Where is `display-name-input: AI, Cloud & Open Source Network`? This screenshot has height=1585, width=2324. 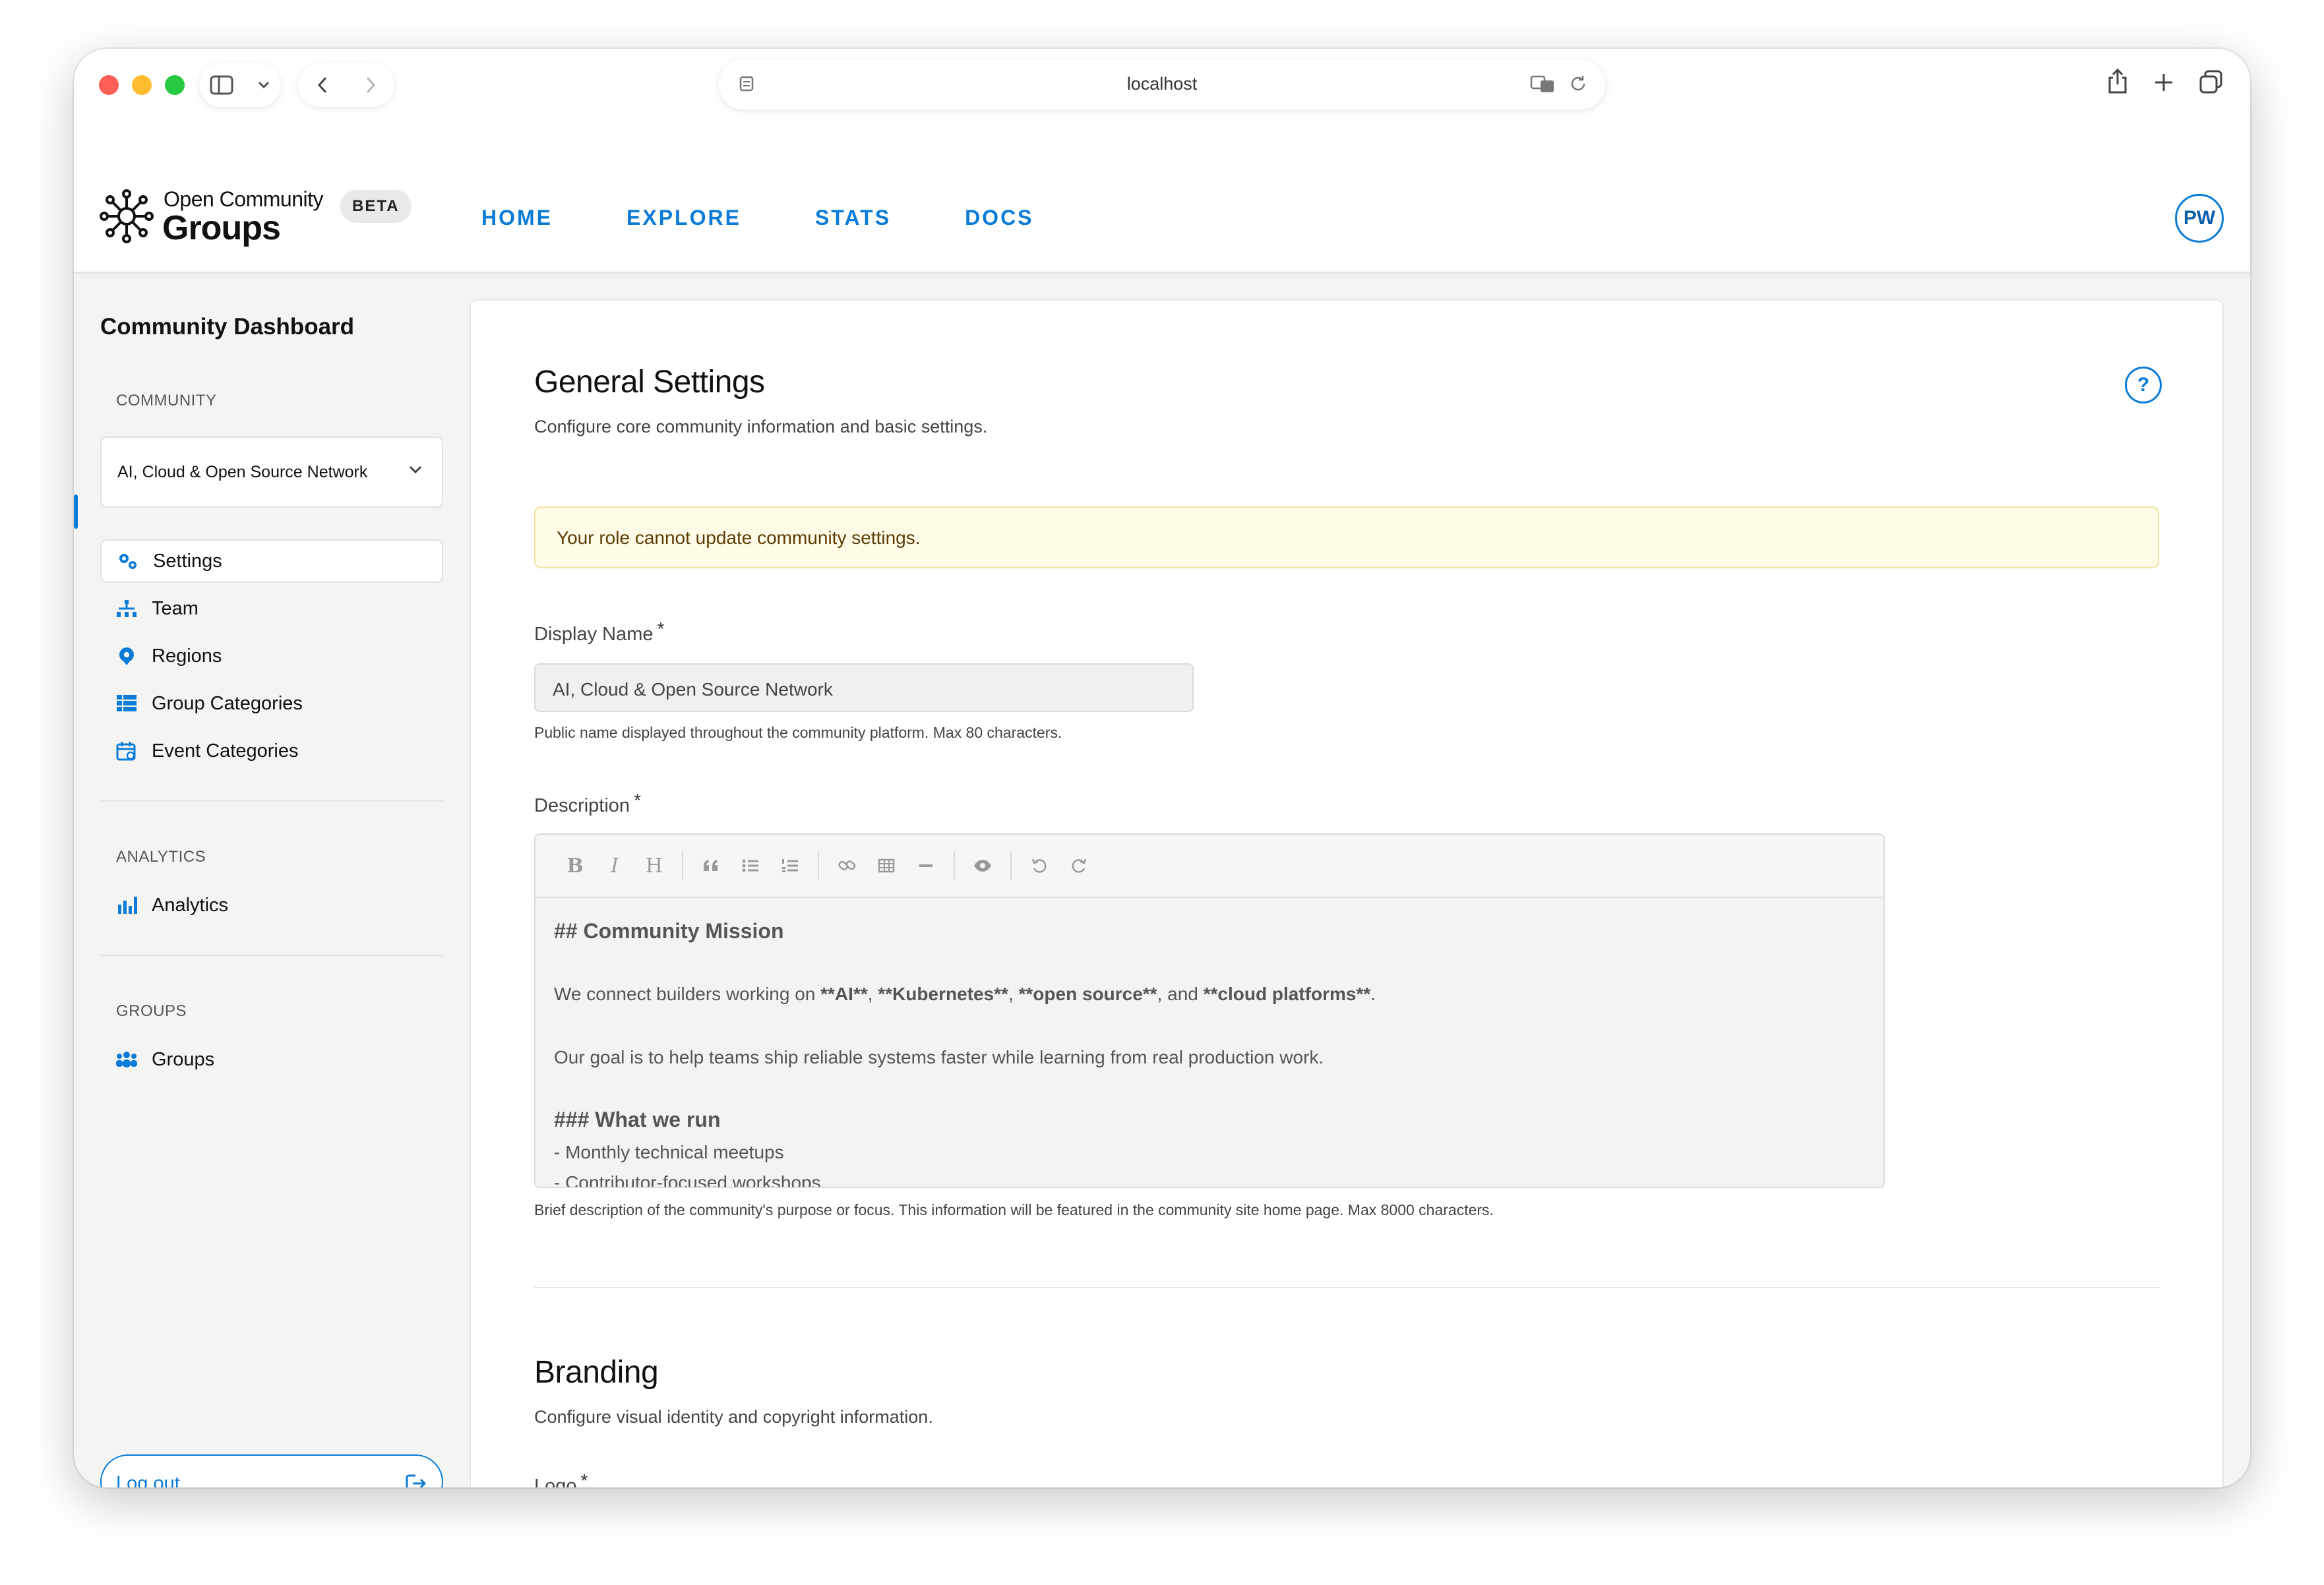 display-name-input: AI, Cloud & Open Source Network is located at coordinates (864, 687).